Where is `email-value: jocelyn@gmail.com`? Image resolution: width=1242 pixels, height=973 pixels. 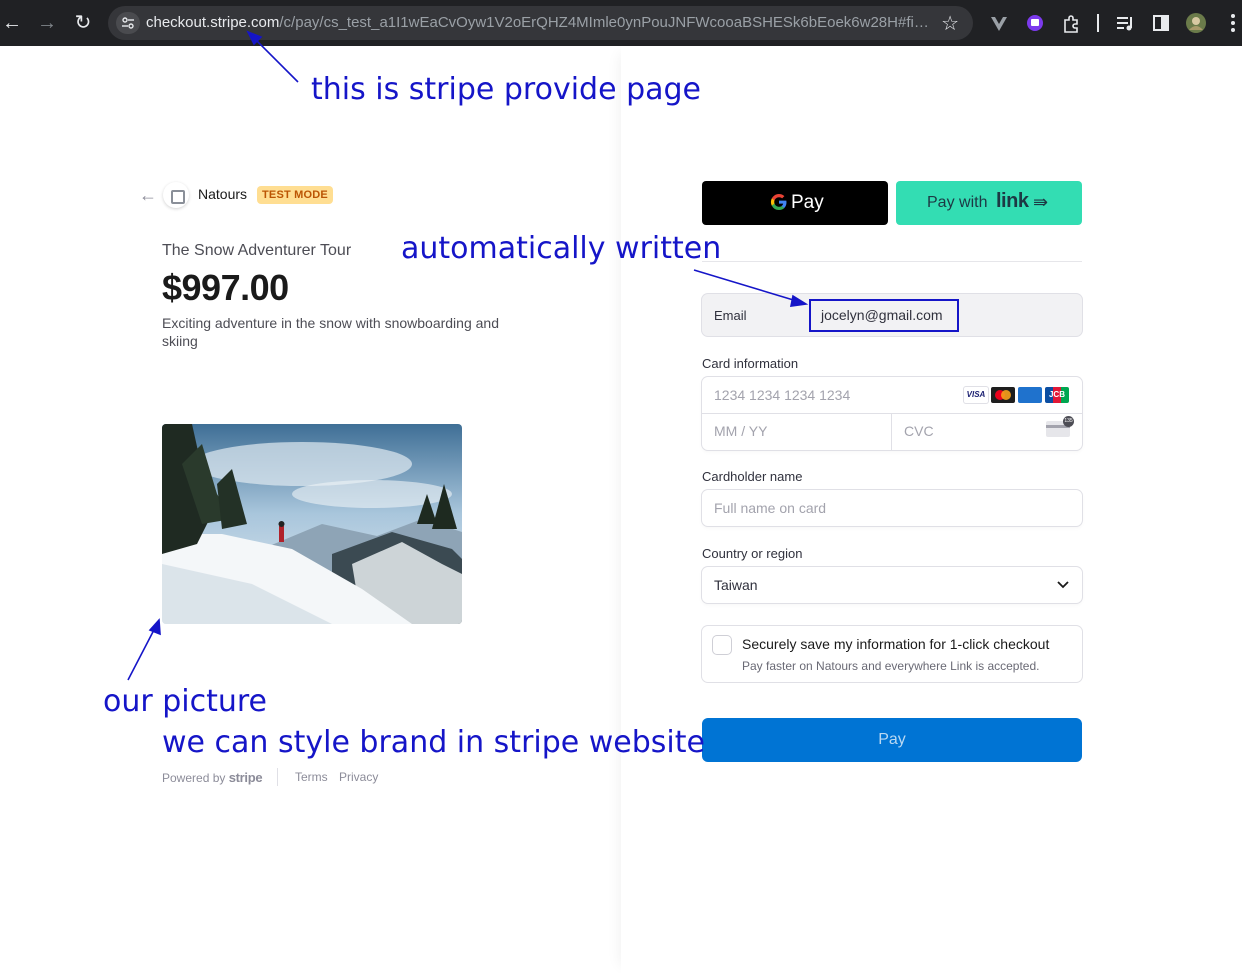 email-value: jocelyn@gmail.com is located at coordinates (882, 315).